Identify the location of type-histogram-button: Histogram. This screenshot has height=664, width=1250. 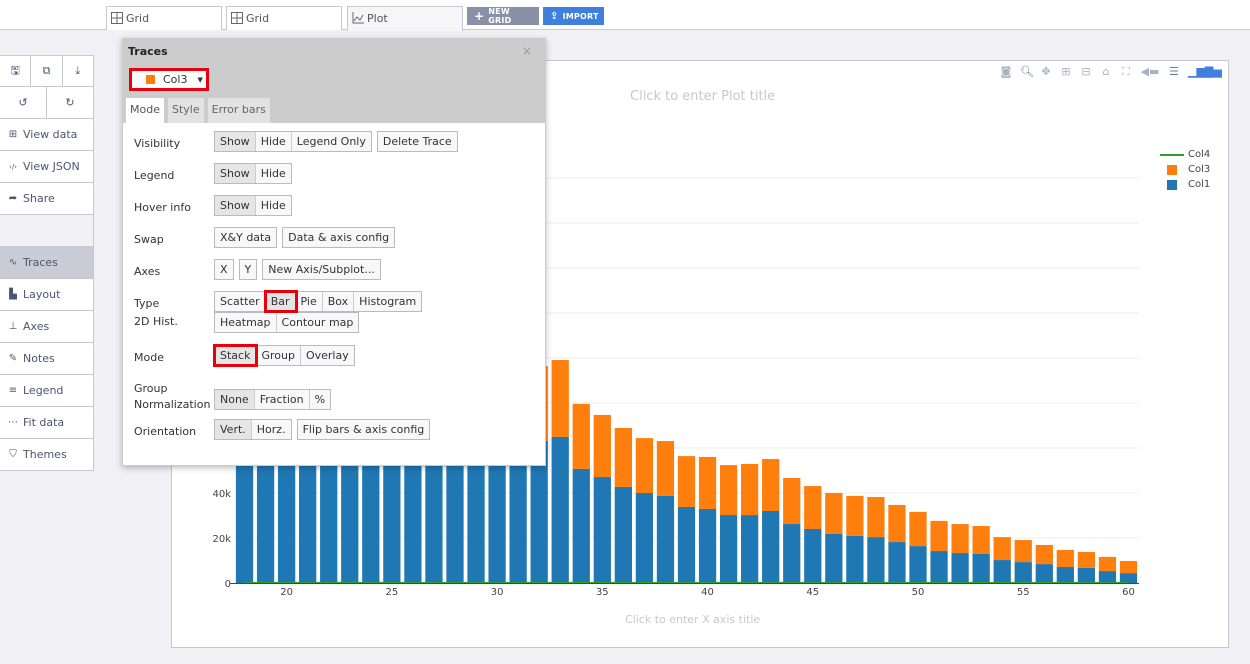
(388, 301).